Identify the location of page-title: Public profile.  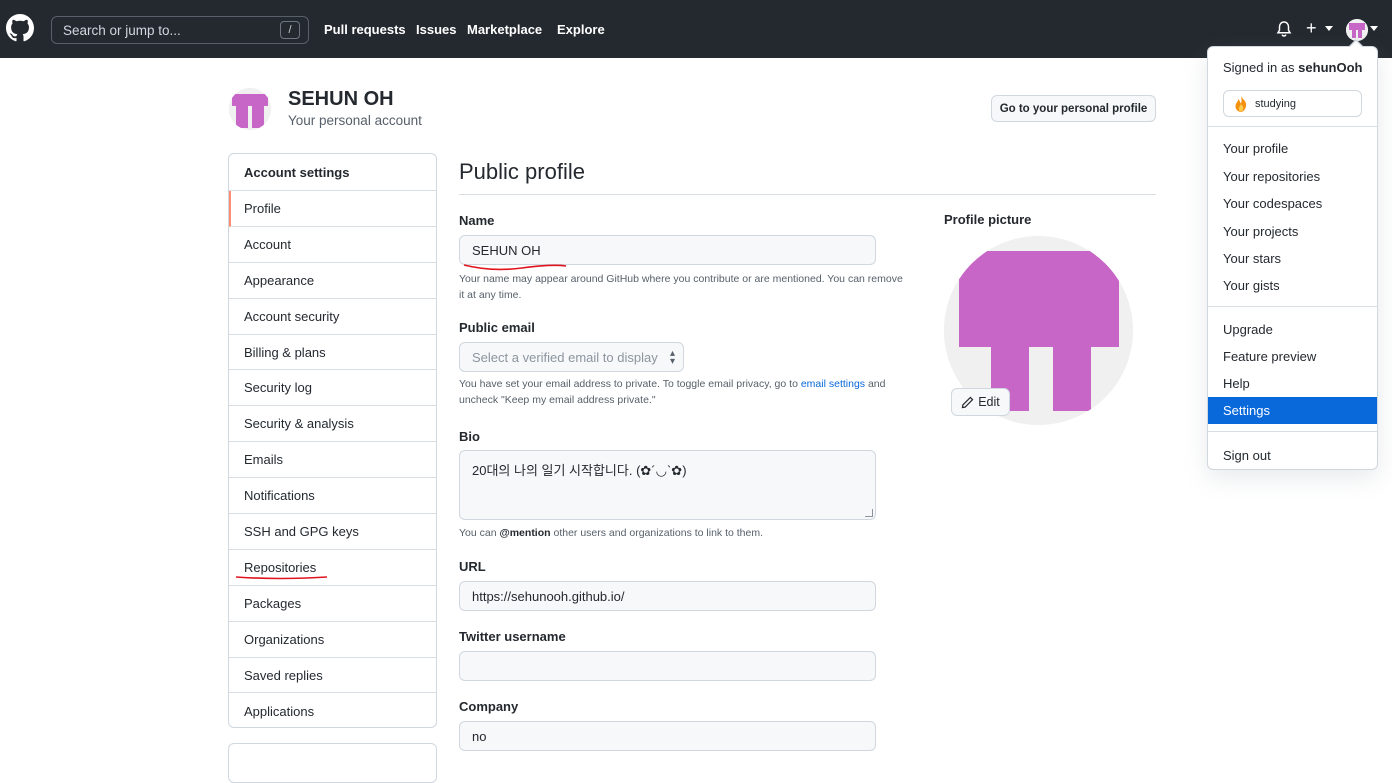
(522, 171).